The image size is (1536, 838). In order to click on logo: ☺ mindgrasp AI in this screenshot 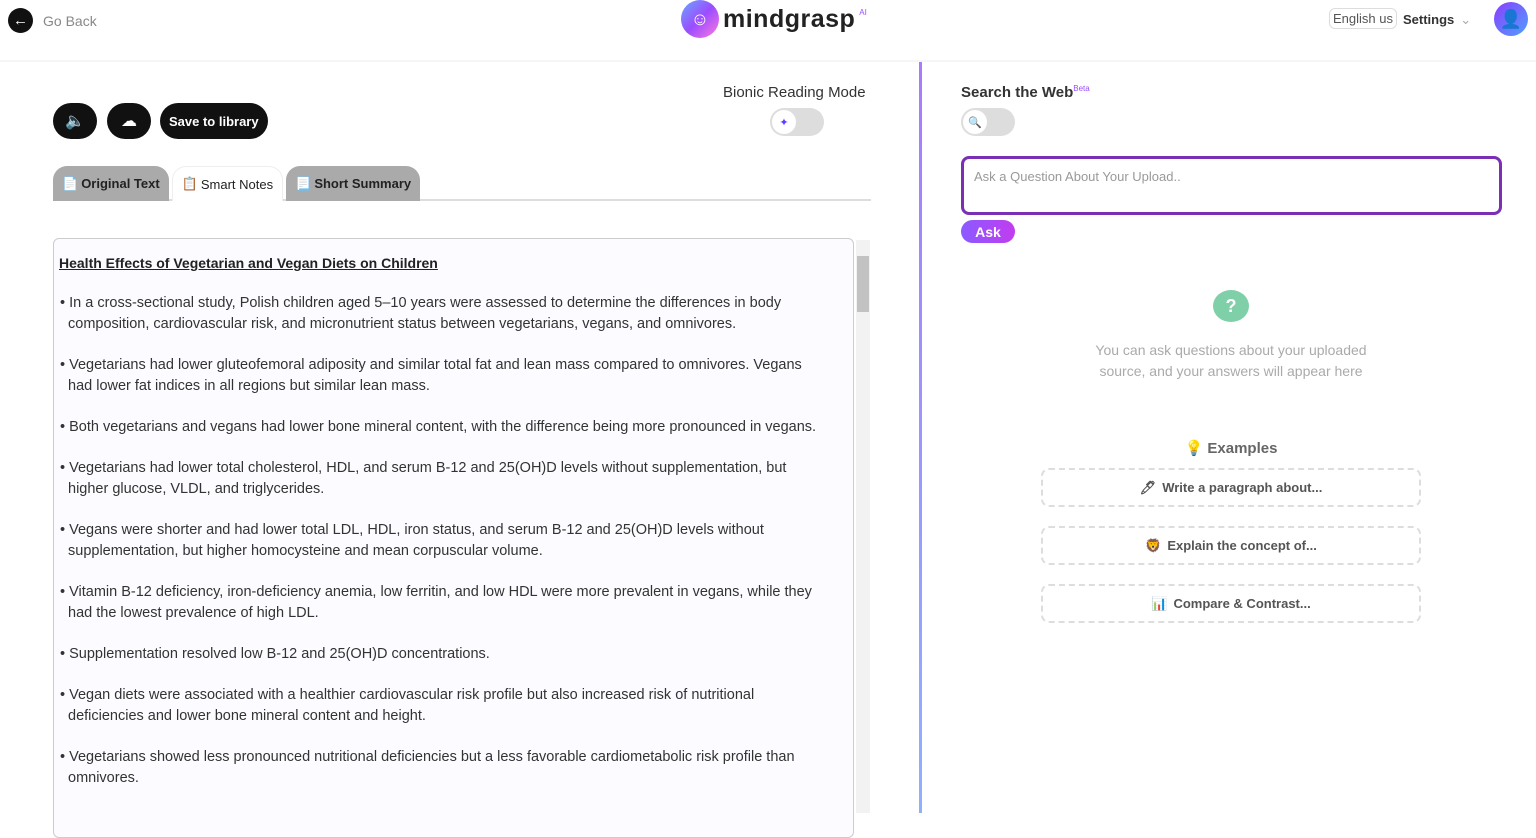, I will do `click(774, 19)`.